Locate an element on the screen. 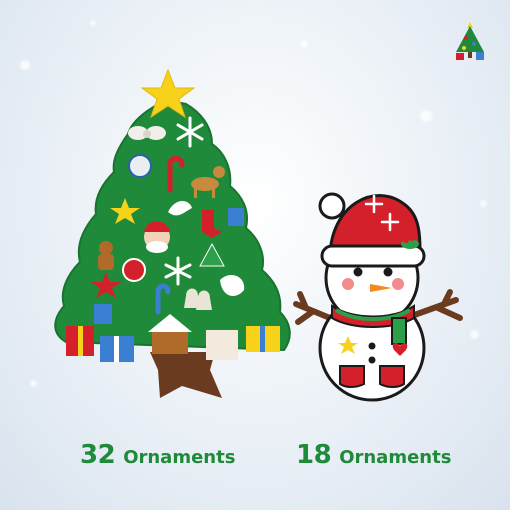 This screenshot has height=510, width=510. snowman-right-pocket is located at coordinates (392, 376).